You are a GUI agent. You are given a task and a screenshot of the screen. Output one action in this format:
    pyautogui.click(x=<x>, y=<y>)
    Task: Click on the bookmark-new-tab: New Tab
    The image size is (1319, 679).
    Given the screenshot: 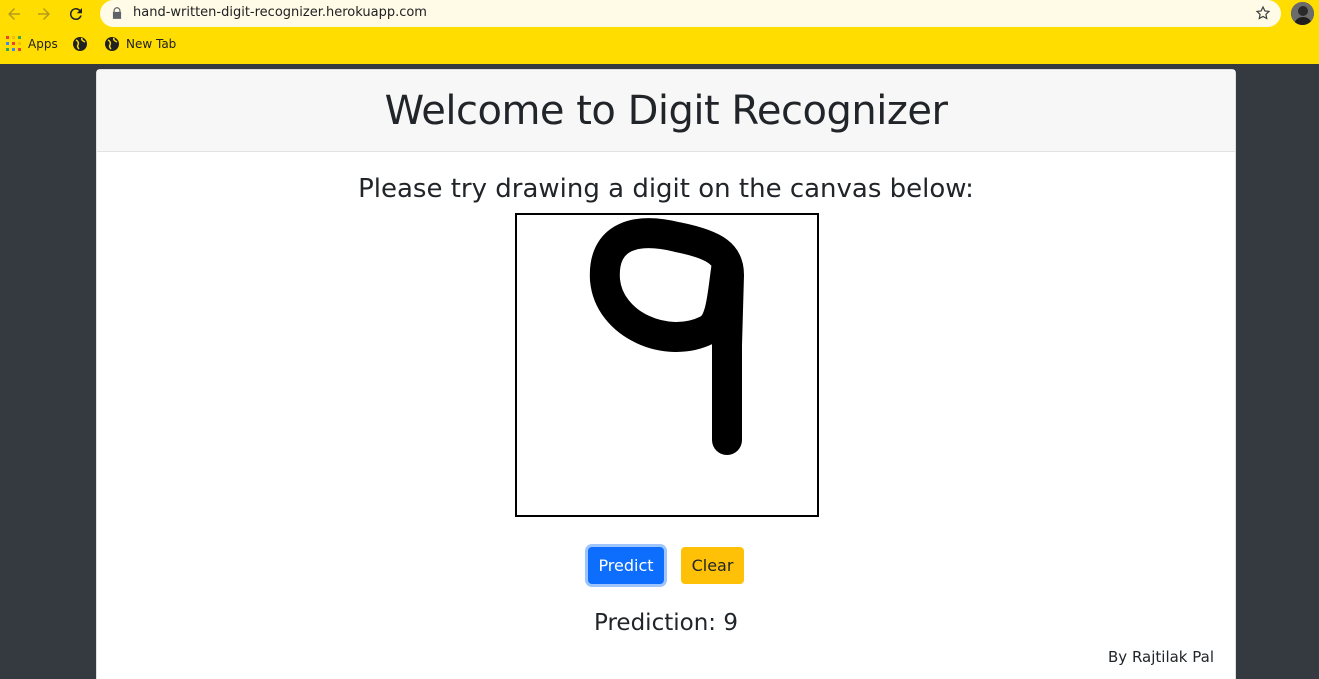 What is the action you would take?
    pyautogui.click(x=140, y=44)
    